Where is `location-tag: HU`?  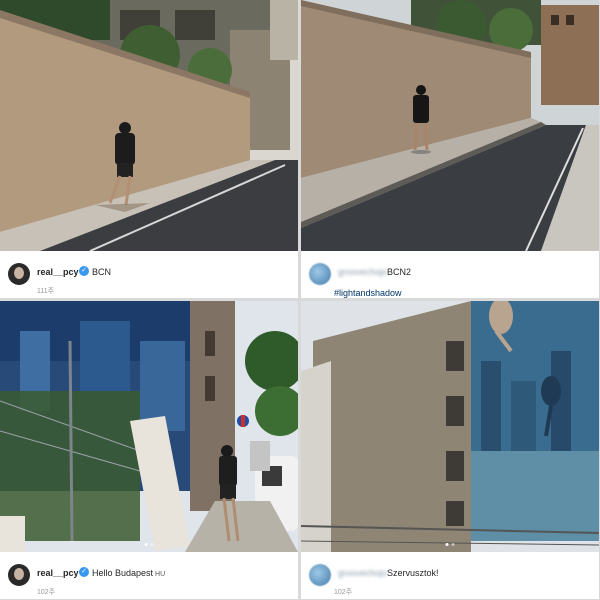
location-tag: HU is located at coordinates (160, 574).